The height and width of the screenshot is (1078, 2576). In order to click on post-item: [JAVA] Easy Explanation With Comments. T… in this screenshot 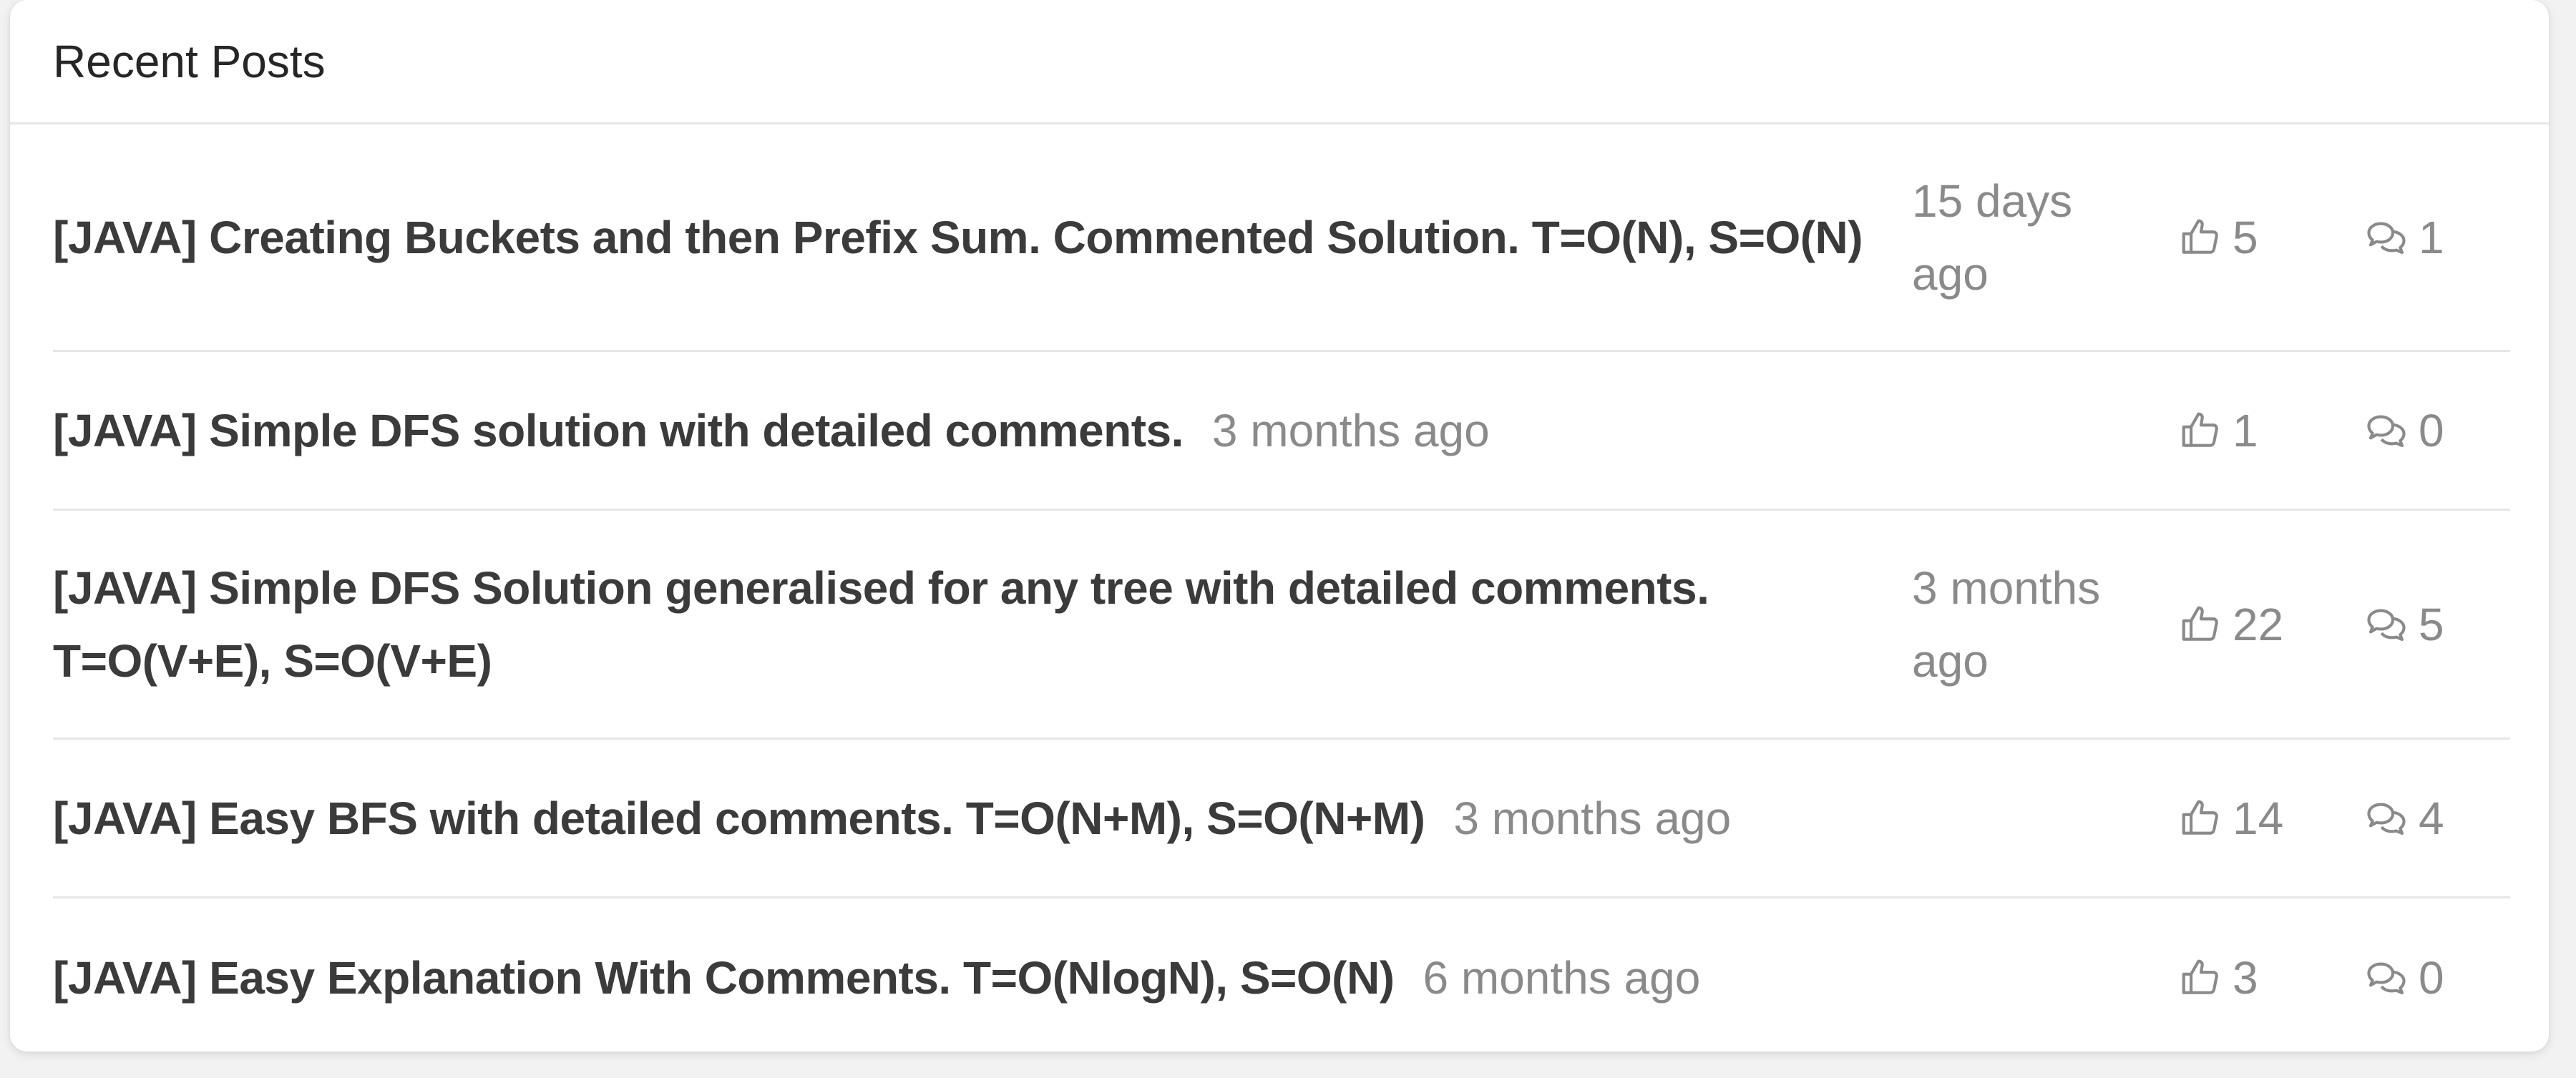, I will do `click(1281, 975)`.